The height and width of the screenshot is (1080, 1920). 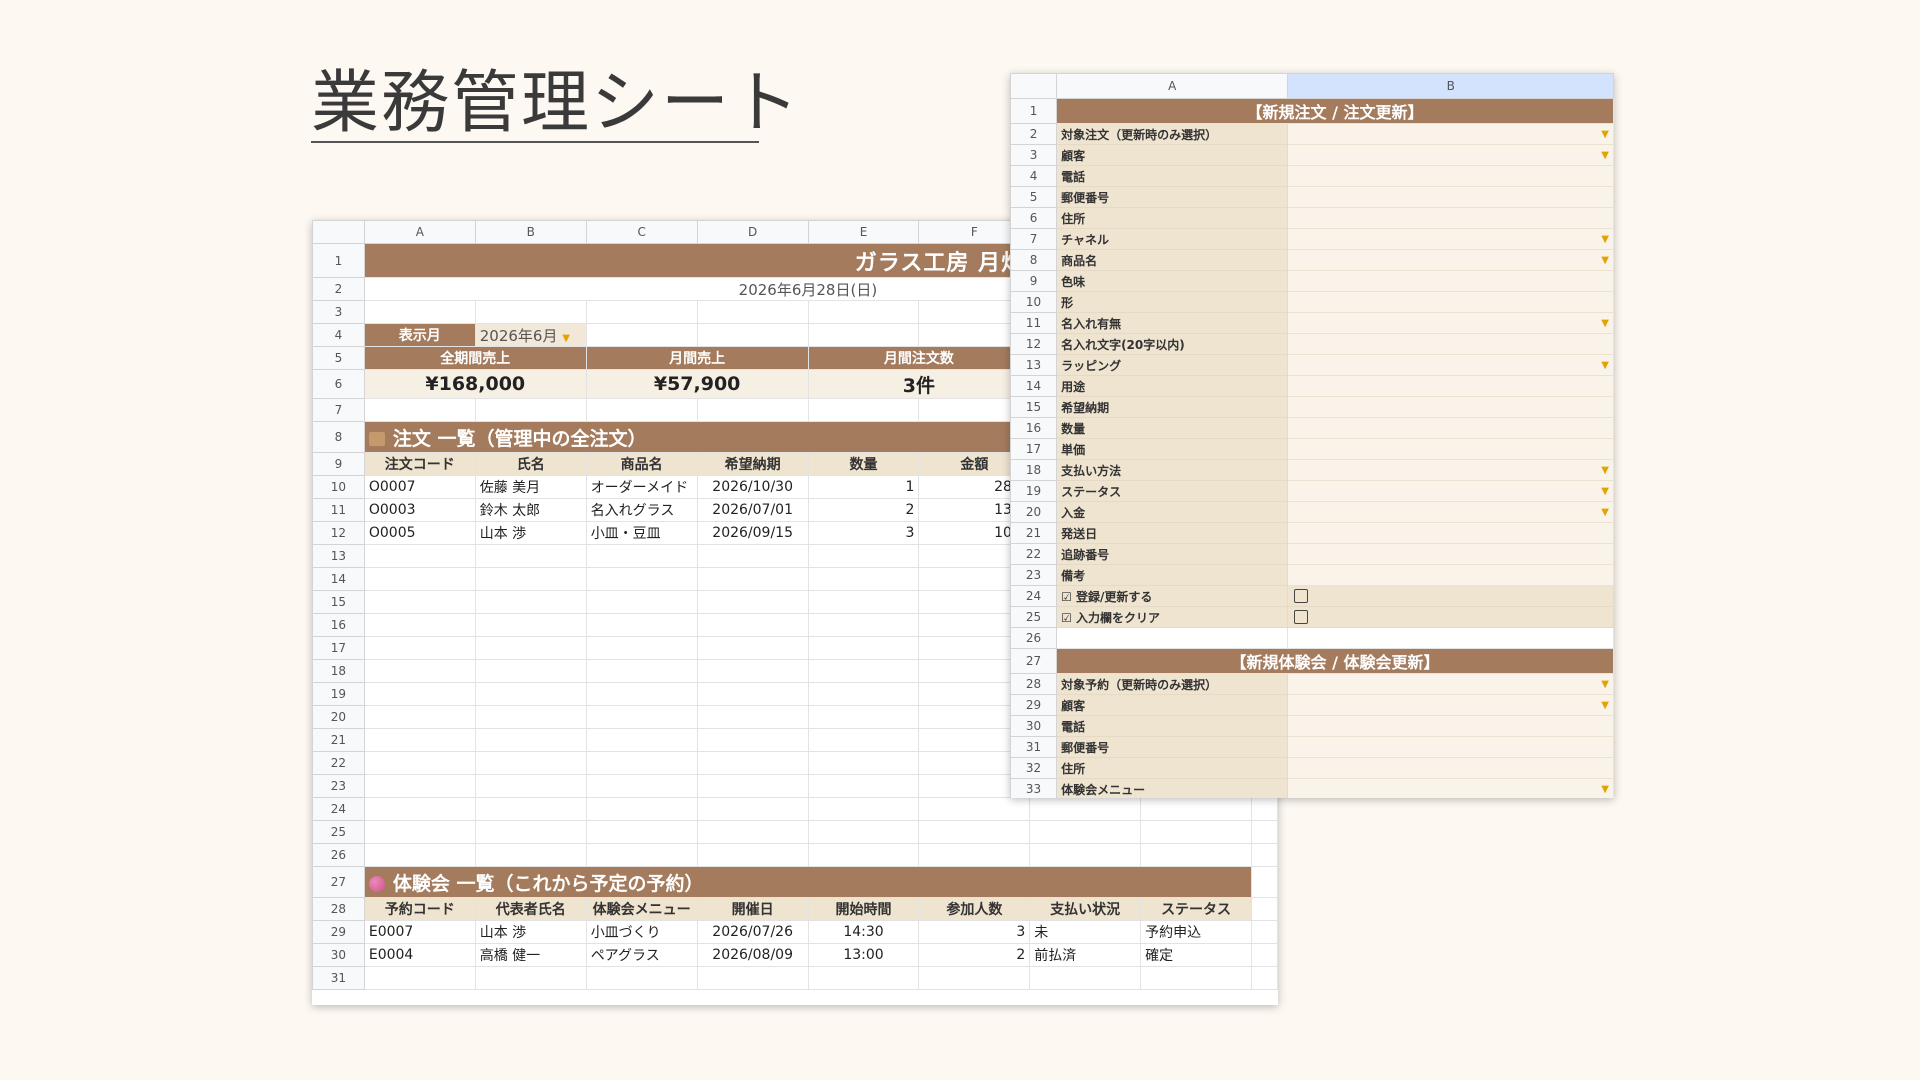 What do you see at coordinates (1034, 111) in the screenshot?
I see `row-header: 1` at bounding box center [1034, 111].